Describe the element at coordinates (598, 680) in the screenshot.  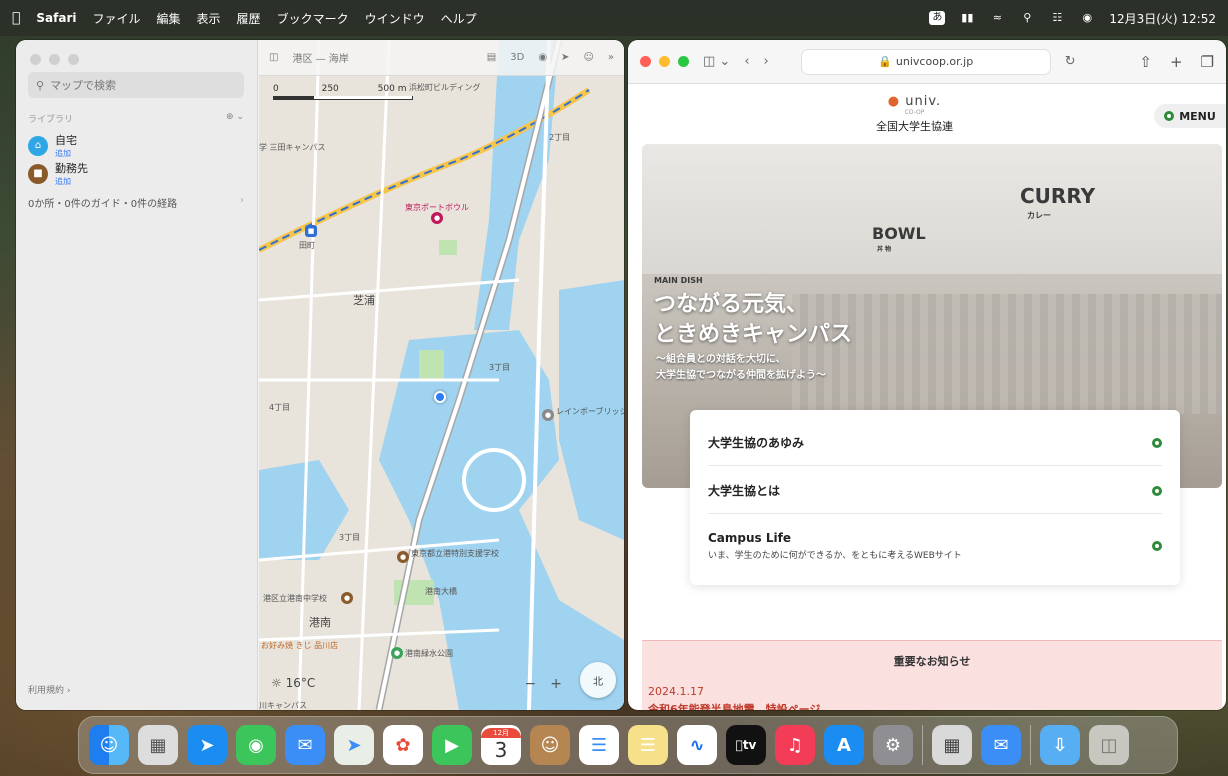
I see `compass-button: 北` at that location.